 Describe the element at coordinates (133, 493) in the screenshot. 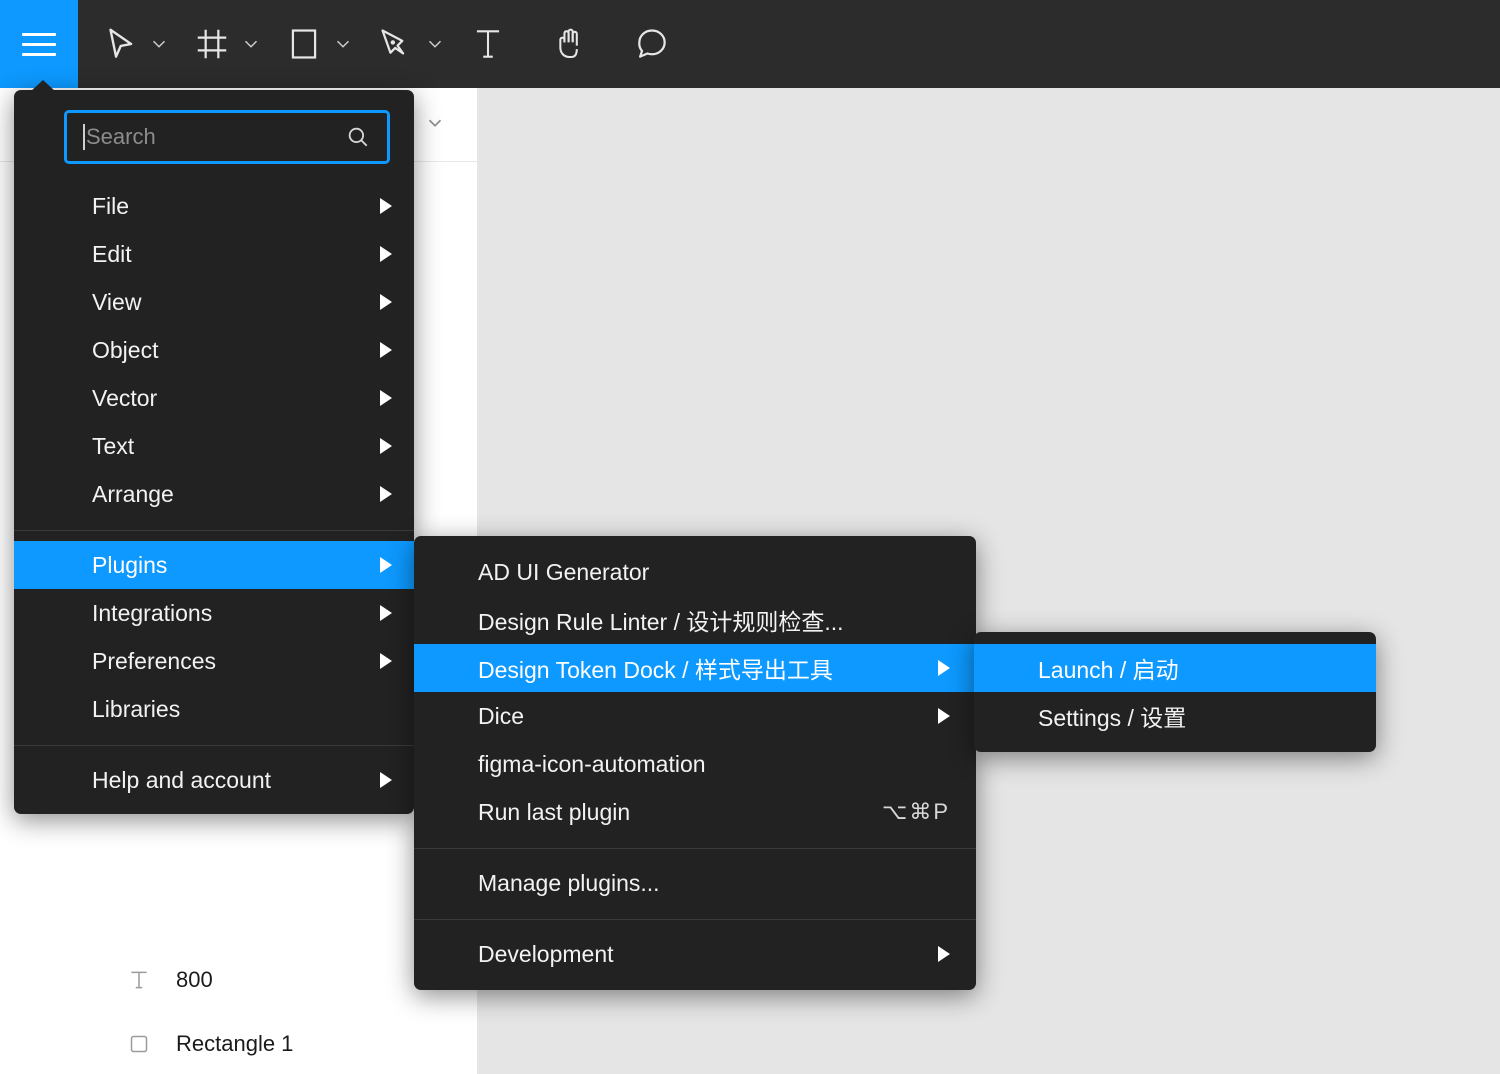

I see `menu-item-label: Arrange` at that location.